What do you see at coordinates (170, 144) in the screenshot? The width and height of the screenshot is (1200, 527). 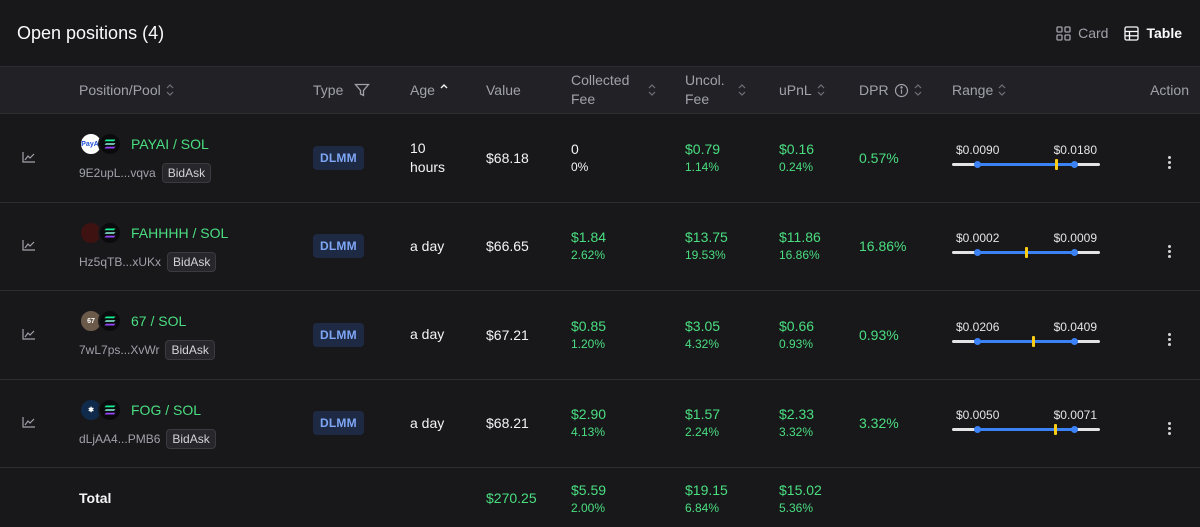 I see `pool-pair-link: PAYAI / SOL` at bounding box center [170, 144].